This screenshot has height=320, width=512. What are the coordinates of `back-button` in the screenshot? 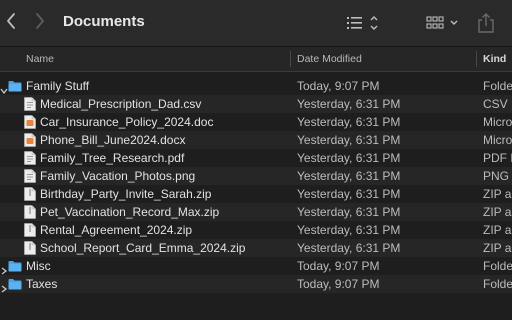 It's located at (14, 22).